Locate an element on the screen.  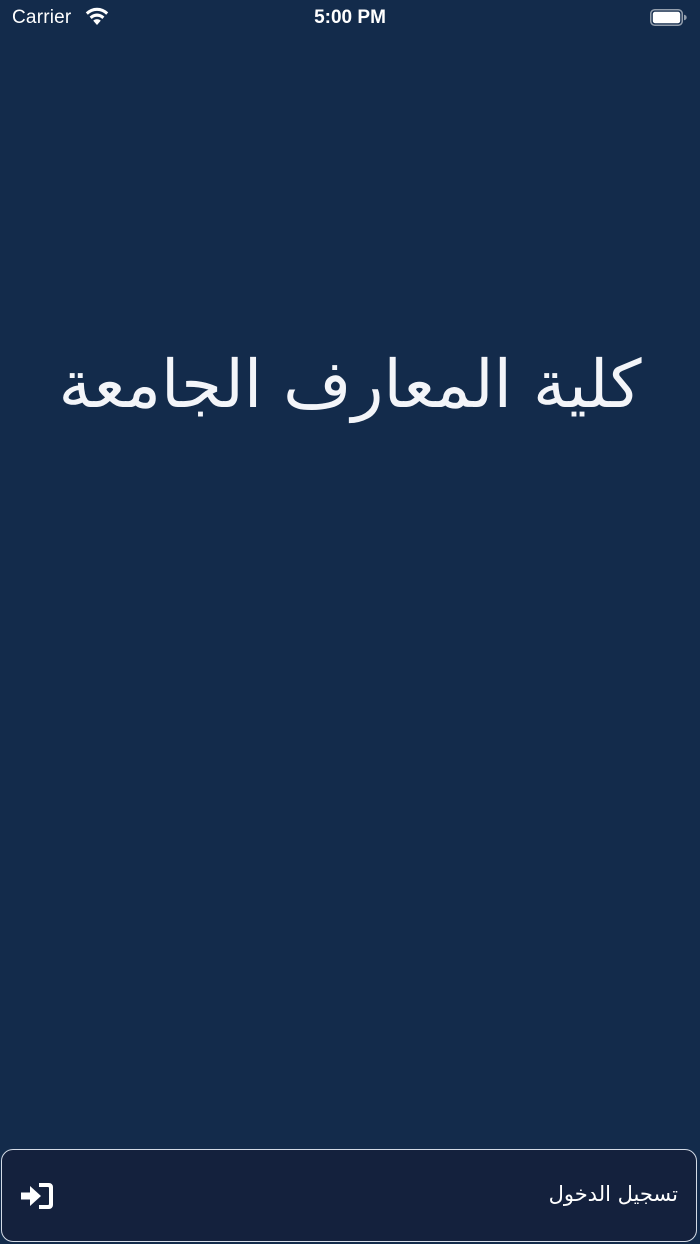
status-bar: Carrier 5:00 PM is located at coordinates (350, 18).